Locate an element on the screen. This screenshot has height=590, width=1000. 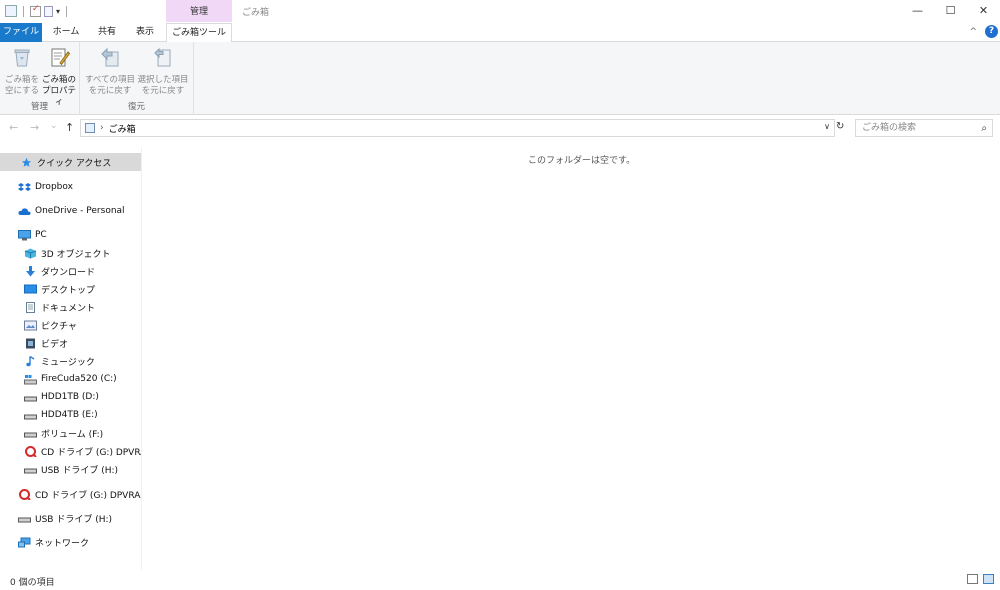
properties-check-icon is located at coordinates (35, 10).